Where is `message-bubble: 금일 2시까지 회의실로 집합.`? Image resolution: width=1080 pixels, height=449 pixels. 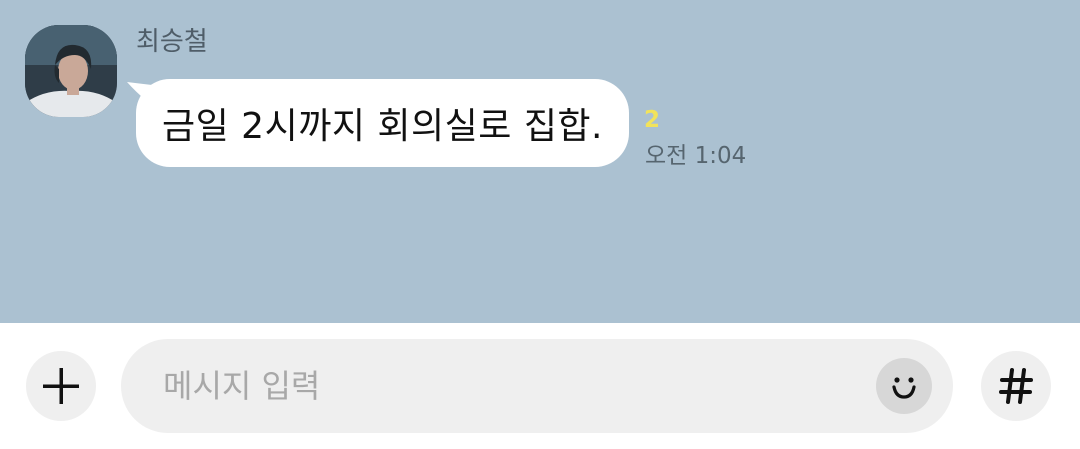 message-bubble: 금일 2시까지 회의실로 집합. is located at coordinates (382, 123).